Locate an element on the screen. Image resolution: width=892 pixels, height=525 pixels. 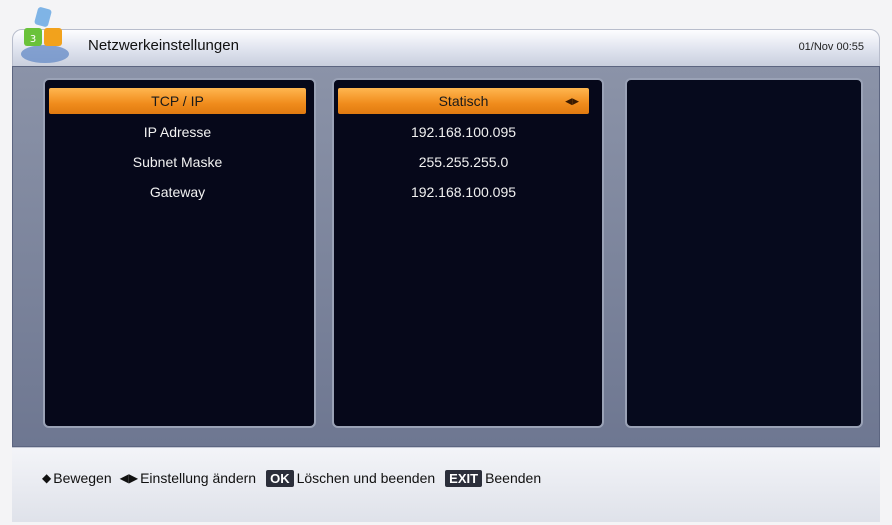
setting-row-subnet-mask: Subnet Maske is located at coordinates (177, 162).